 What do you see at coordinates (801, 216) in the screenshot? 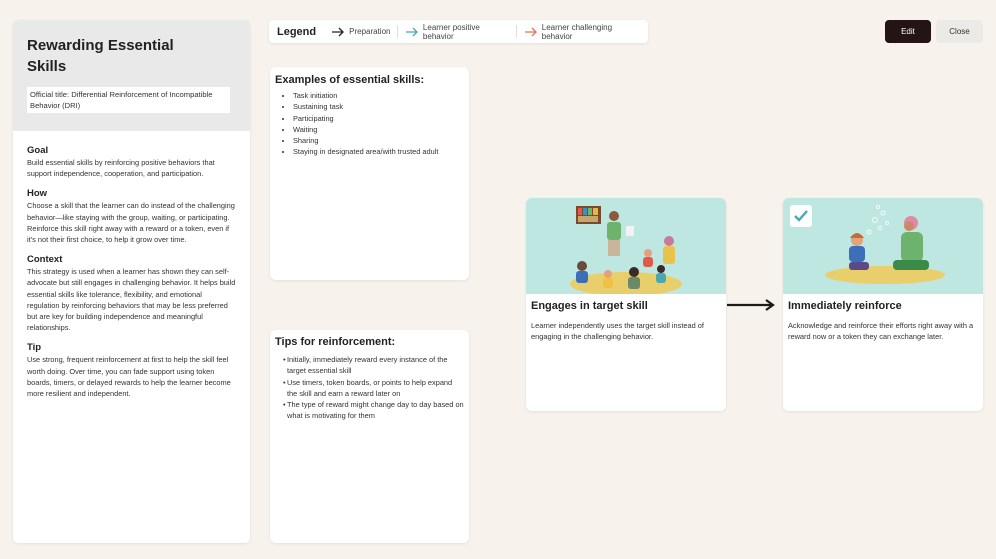
I see `check-icon` at bounding box center [801, 216].